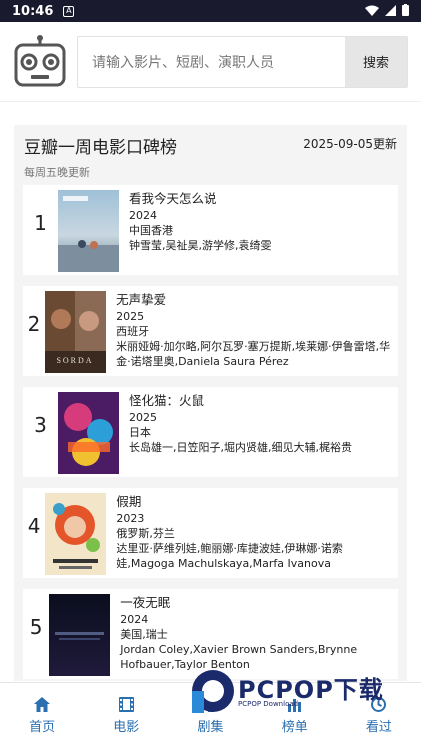 This screenshot has height=748, width=421. I want to click on movie-card: 3 怪化猫：火鼠 2025 日本 长岛雄一,日笠阳子,堀内贤雄,细见大辅,梶裕贵, so click(210, 432).